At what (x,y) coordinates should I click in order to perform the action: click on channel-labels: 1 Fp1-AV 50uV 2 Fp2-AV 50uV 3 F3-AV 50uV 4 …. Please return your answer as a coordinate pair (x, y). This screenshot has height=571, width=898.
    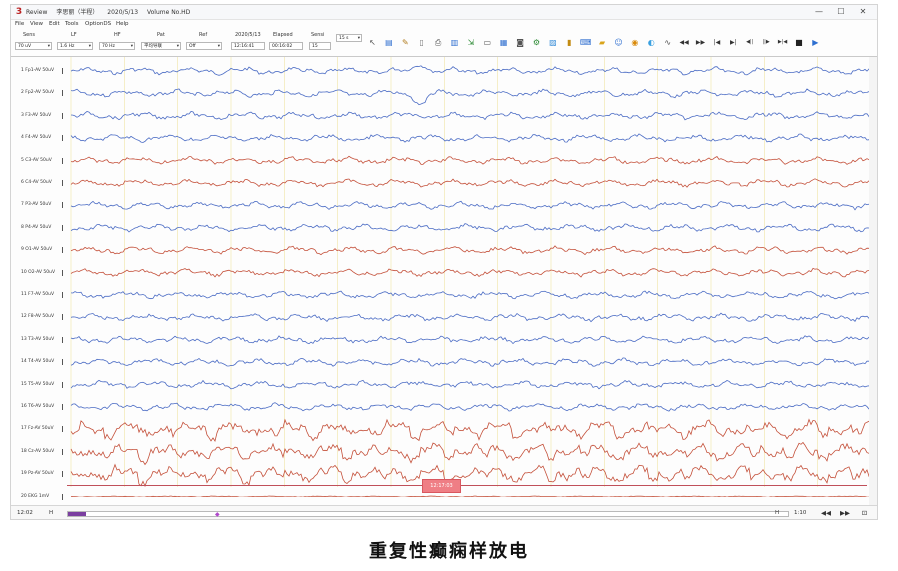
    Looking at the image, I should click on (39, 278).